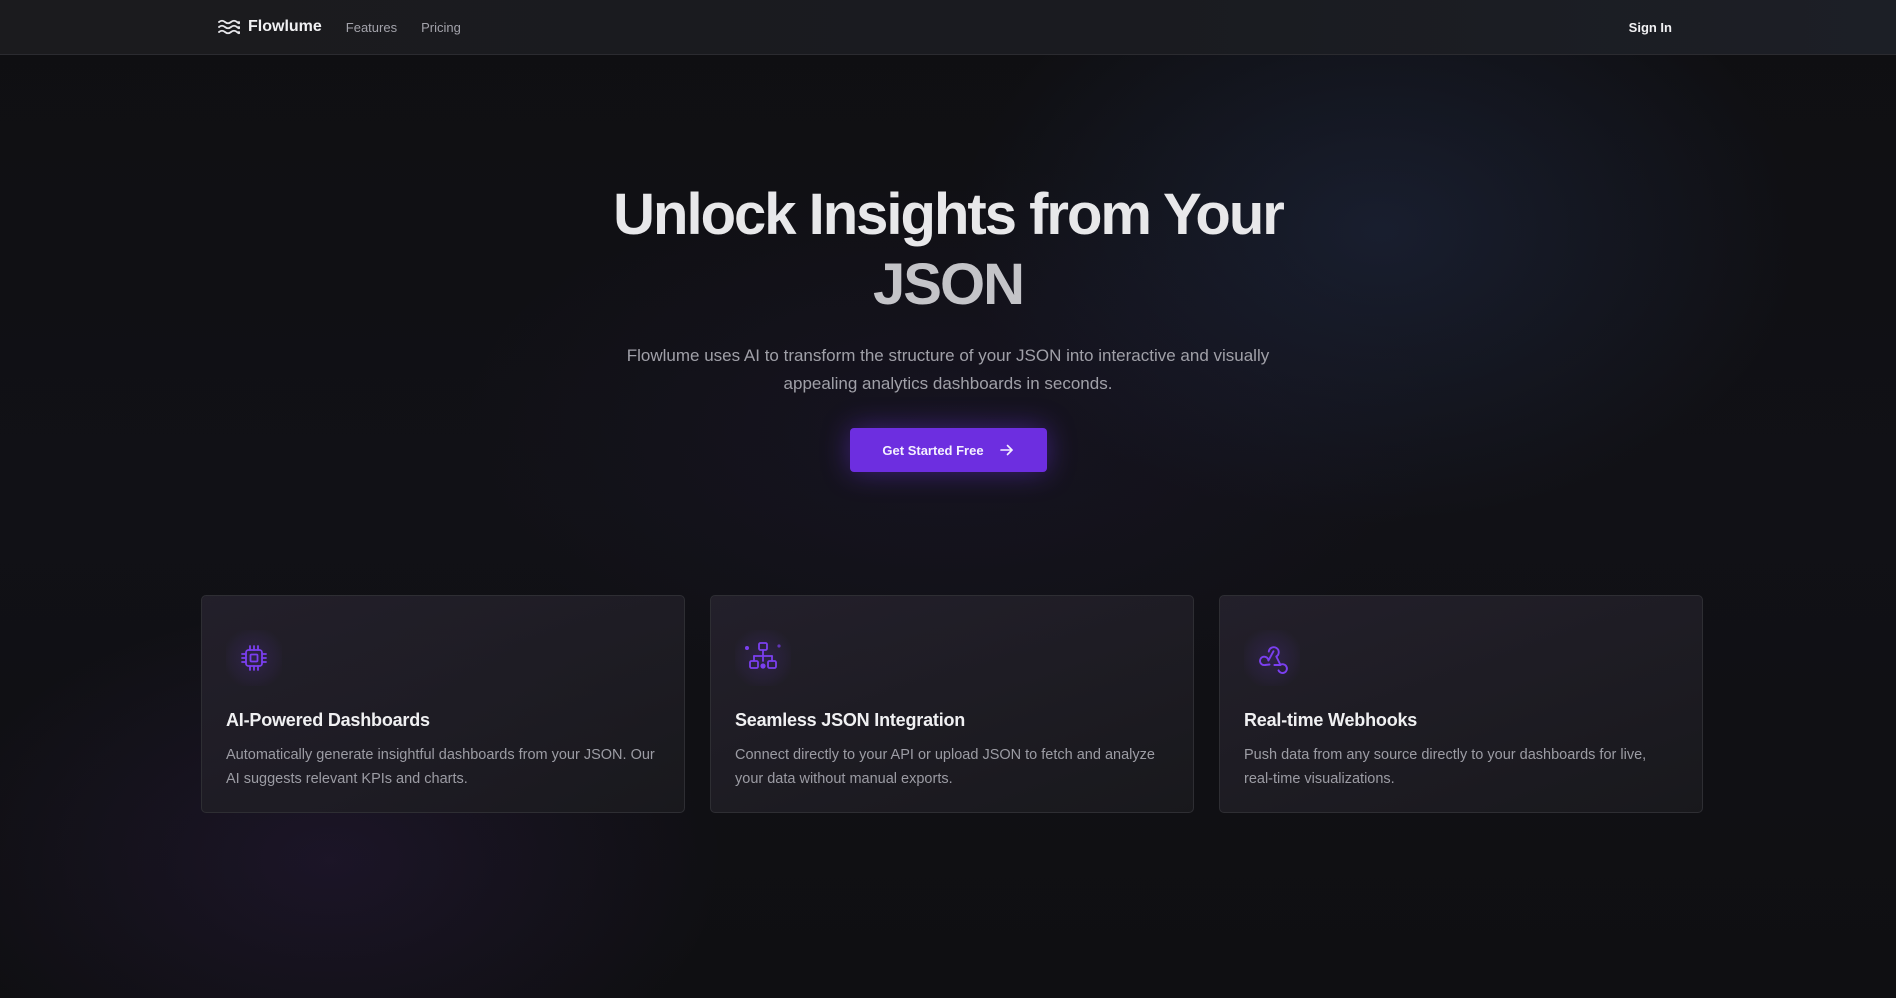 Image resolution: width=1896 pixels, height=998 pixels. I want to click on get-started-button: Get Started Free, so click(948, 450).